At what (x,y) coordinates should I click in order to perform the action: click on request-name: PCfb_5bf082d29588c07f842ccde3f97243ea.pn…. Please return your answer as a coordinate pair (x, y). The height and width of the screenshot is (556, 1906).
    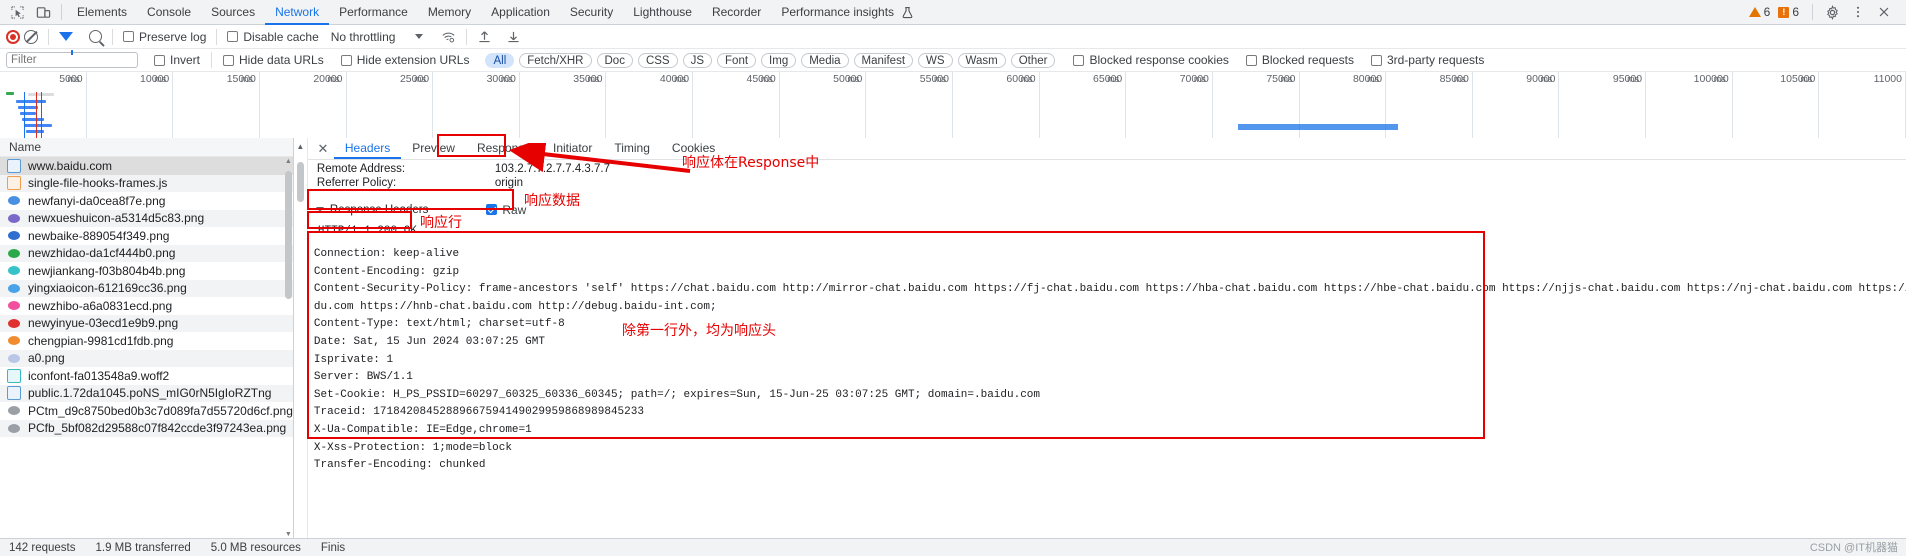
    Looking at the image, I should click on (157, 428).